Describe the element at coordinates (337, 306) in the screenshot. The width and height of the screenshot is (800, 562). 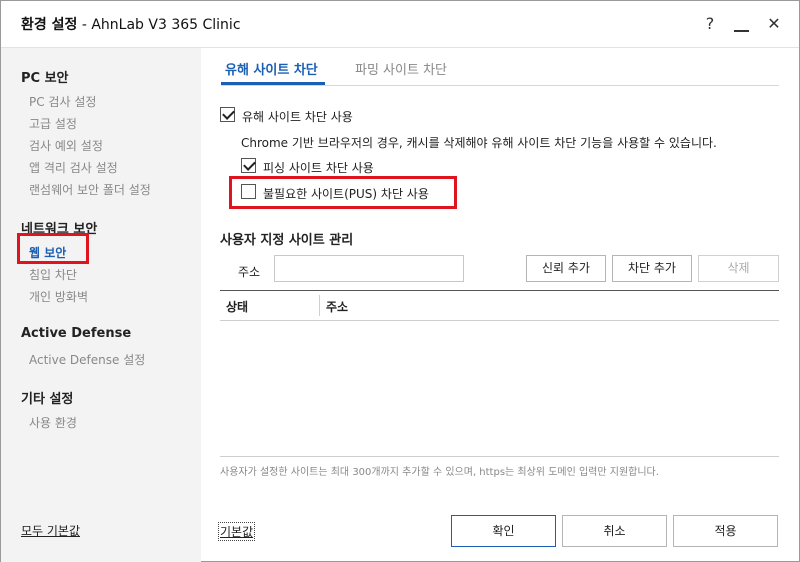
I see `column-header-address: 주소` at that location.